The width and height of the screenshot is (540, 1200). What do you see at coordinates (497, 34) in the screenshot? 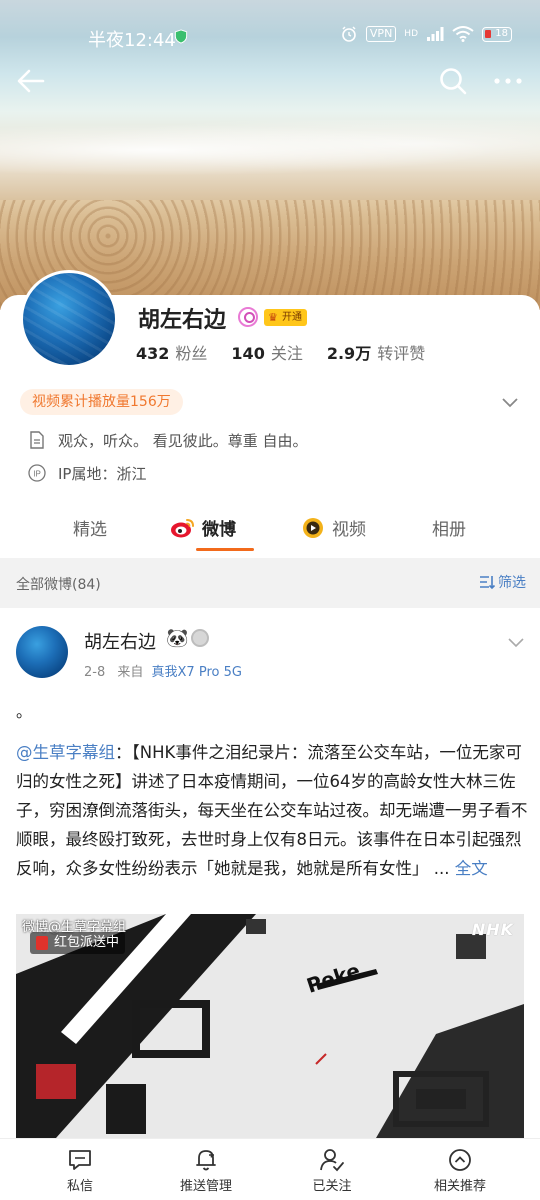
I see `battery-icon: 18` at bounding box center [497, 34].